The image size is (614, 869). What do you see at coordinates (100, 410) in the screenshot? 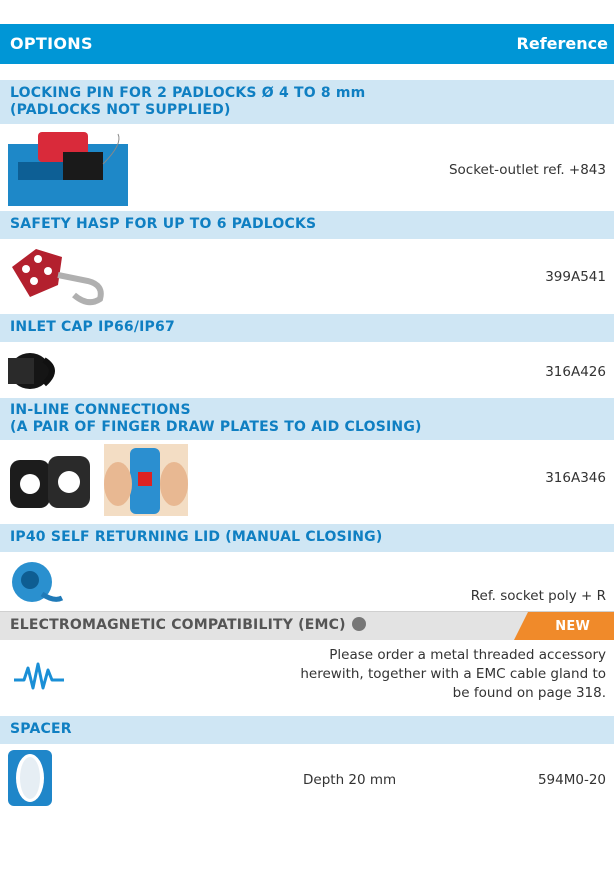
I see `section-title-line: IN-LINE CONNECTIONS` at bounding box center [100, 410].